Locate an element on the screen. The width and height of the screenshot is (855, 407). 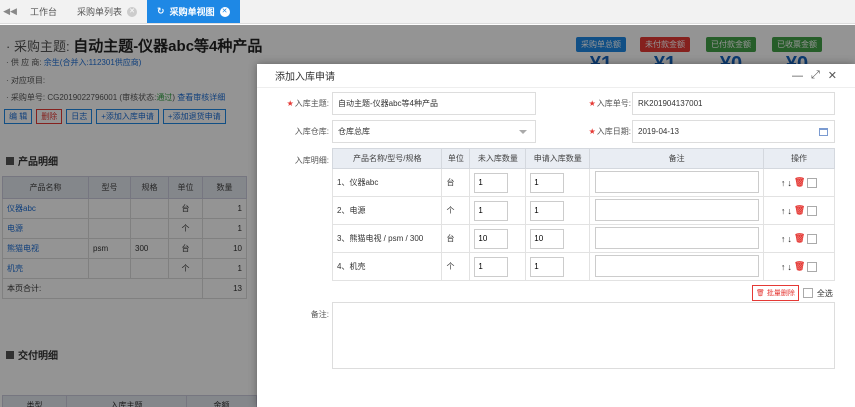
close-icon: ✕ is located at coordinates (832, 75).